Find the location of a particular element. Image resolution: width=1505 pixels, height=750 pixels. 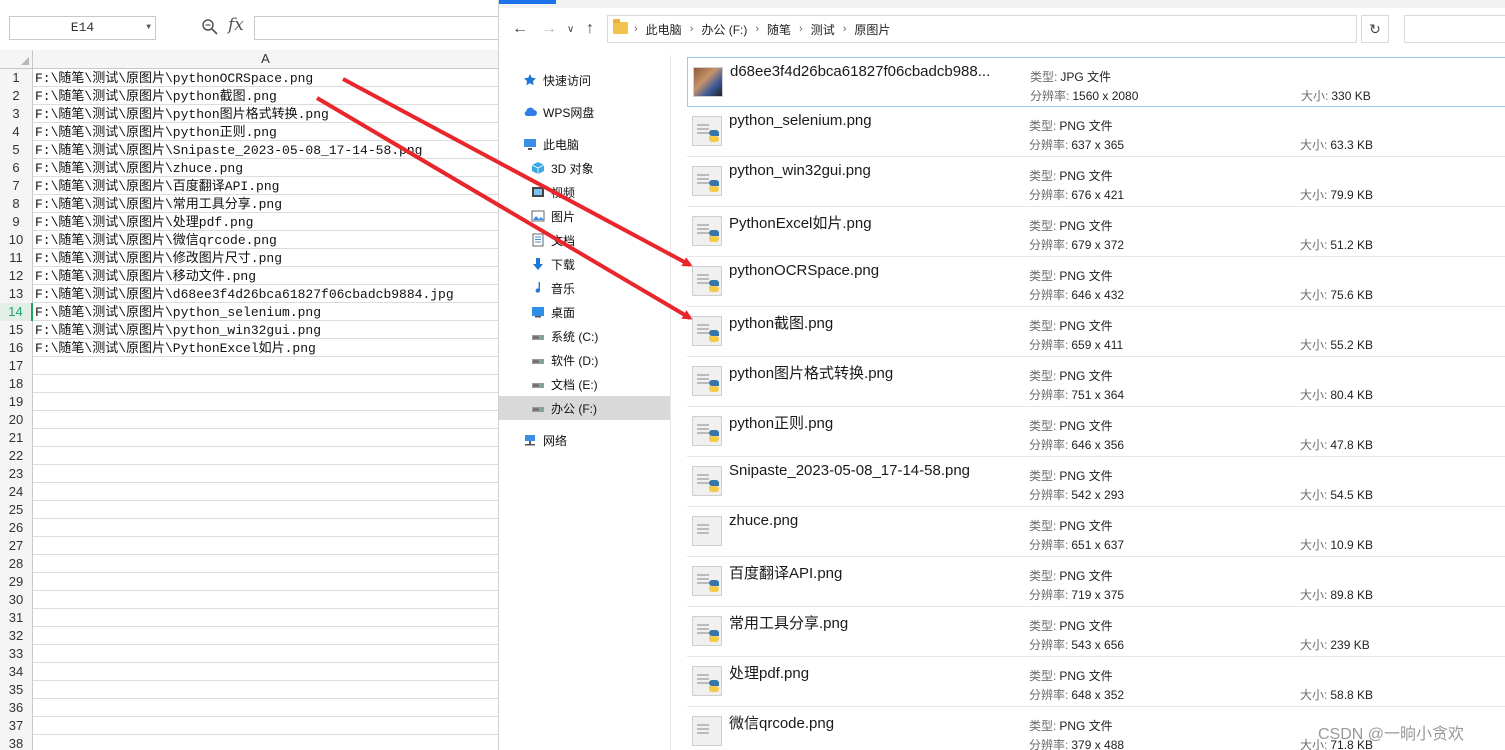

row-number: 9 is located at coordinates (16, 222).